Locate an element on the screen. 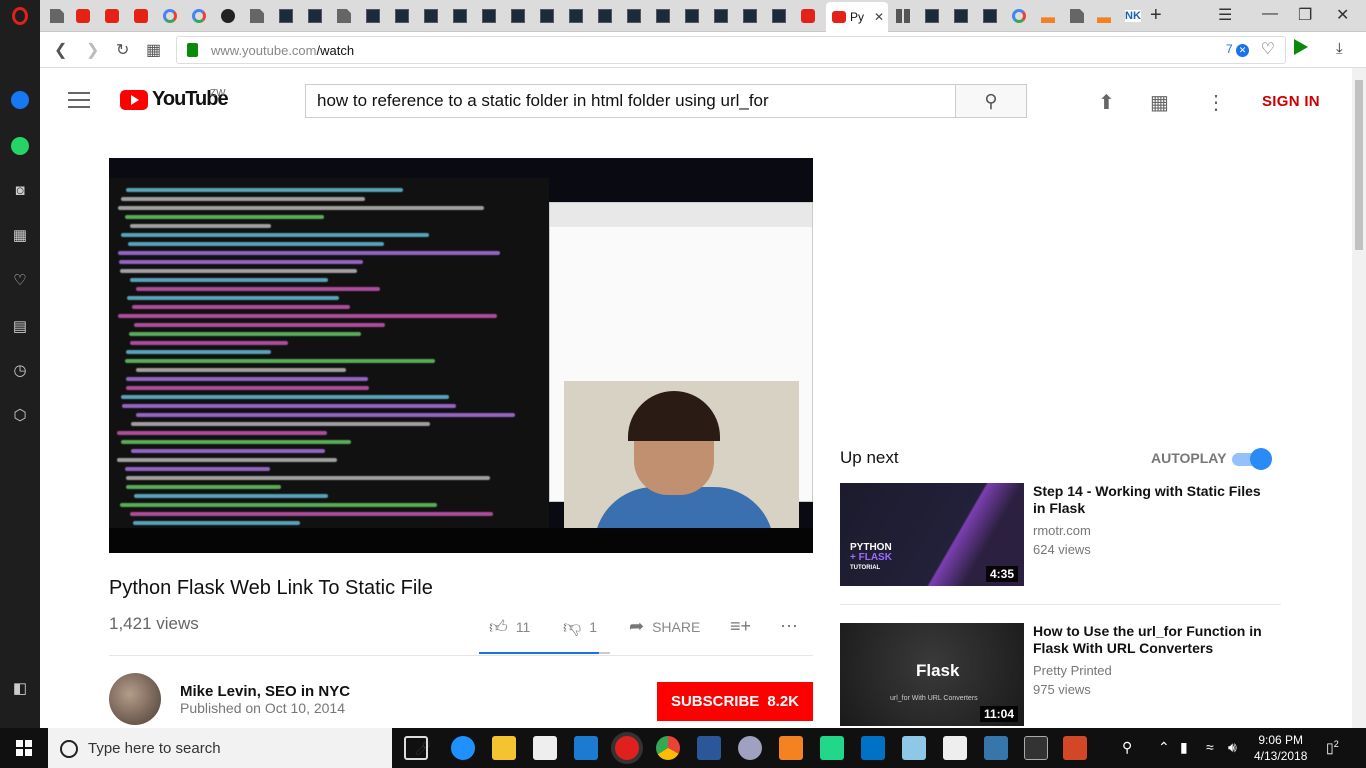 The image size is (1366, 768). chrome-icon is located at coordinates (668, 748).